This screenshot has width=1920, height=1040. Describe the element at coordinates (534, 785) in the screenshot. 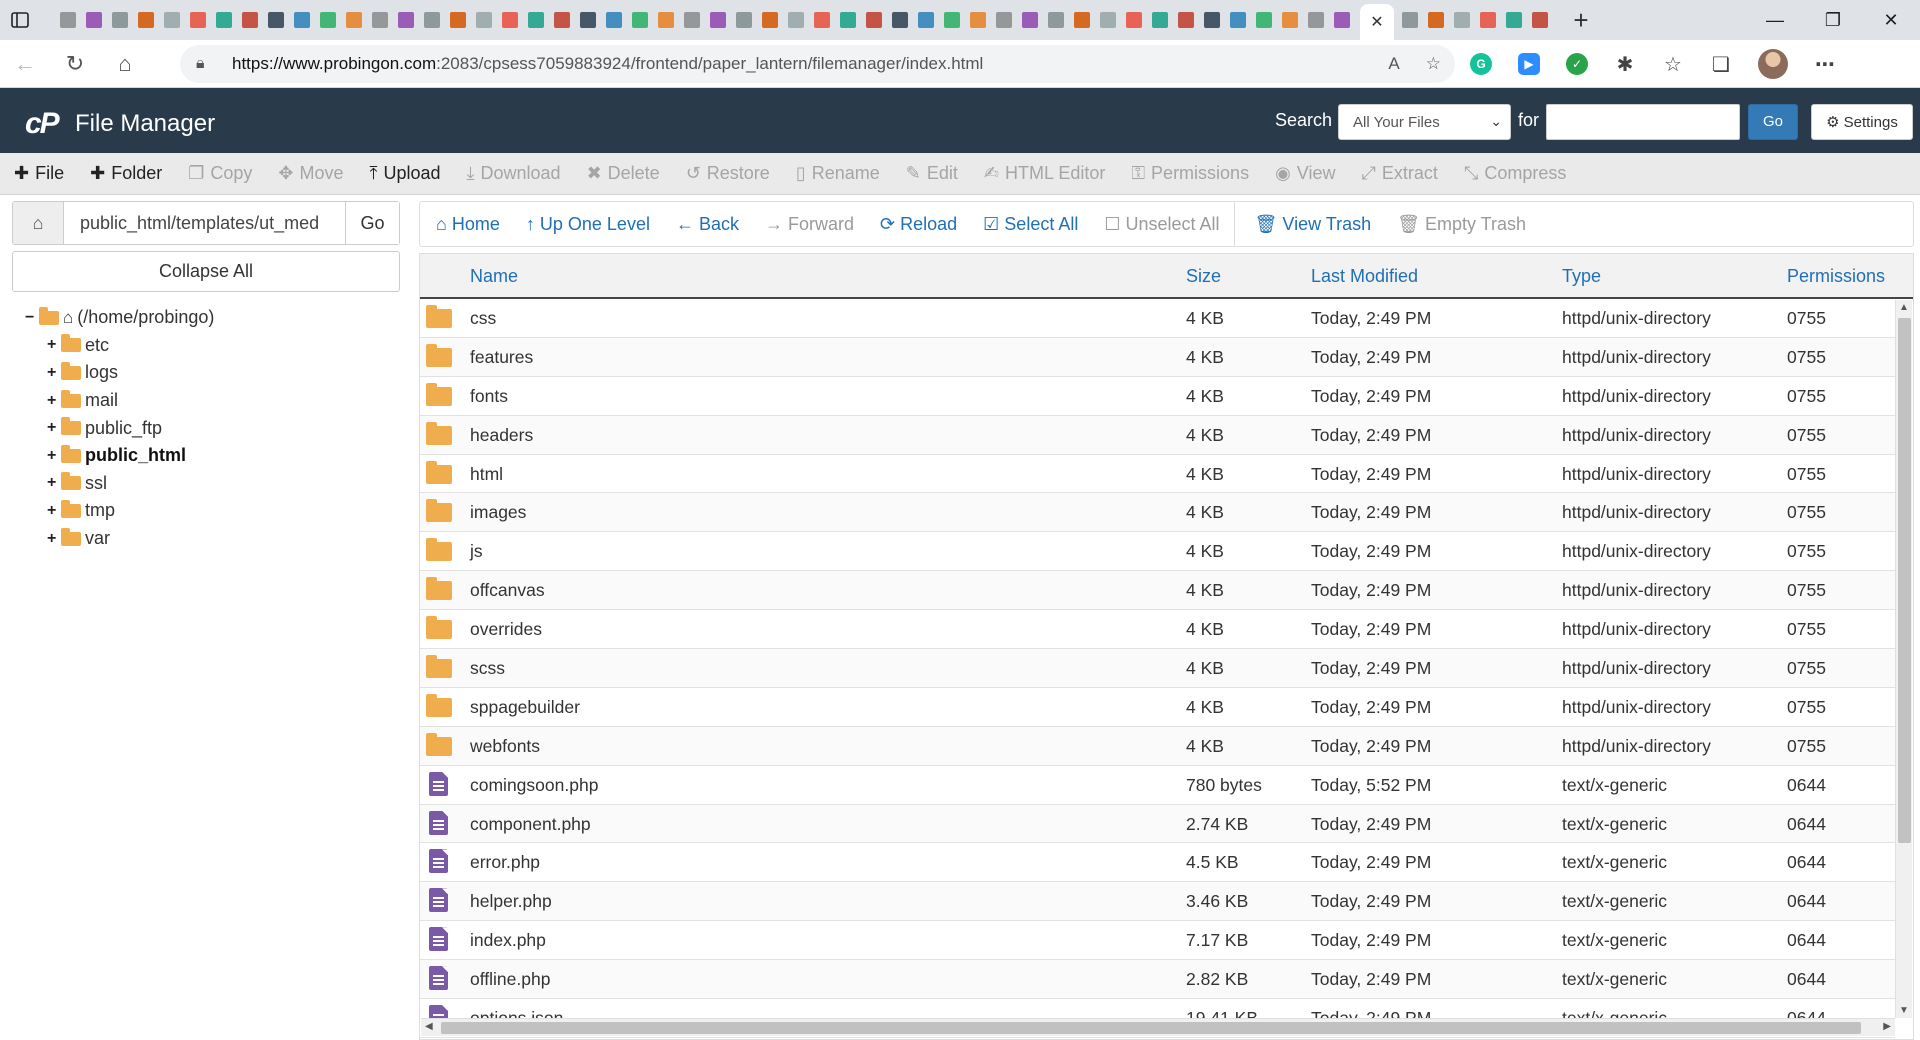

I see `file-name: comingsoon.php` at that location.